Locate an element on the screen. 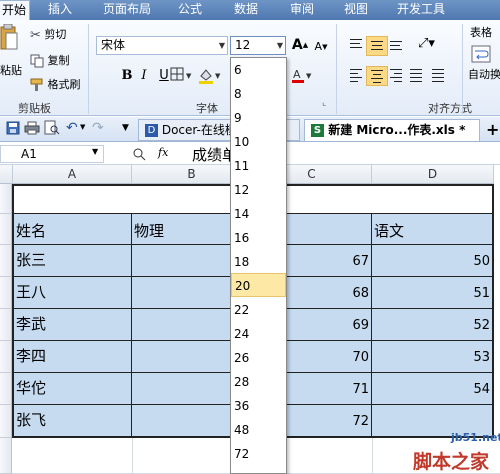  fill-color-icon: ▼ is located at coordinates (210, 76).